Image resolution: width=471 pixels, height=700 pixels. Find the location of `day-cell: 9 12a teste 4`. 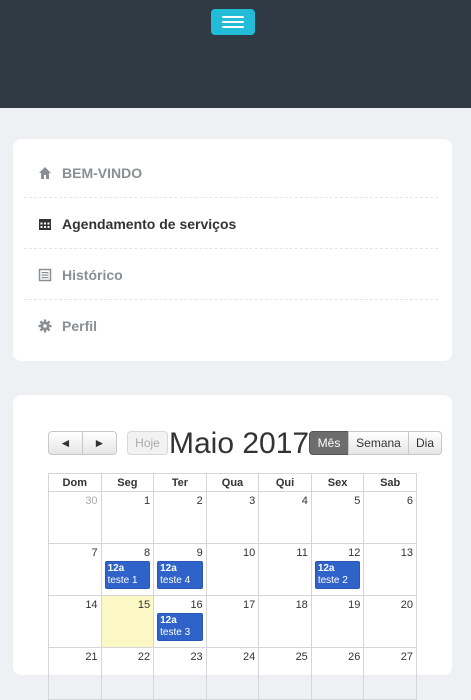

day-cell: 9 12a teste 4 is located at coordinates (180, 569).